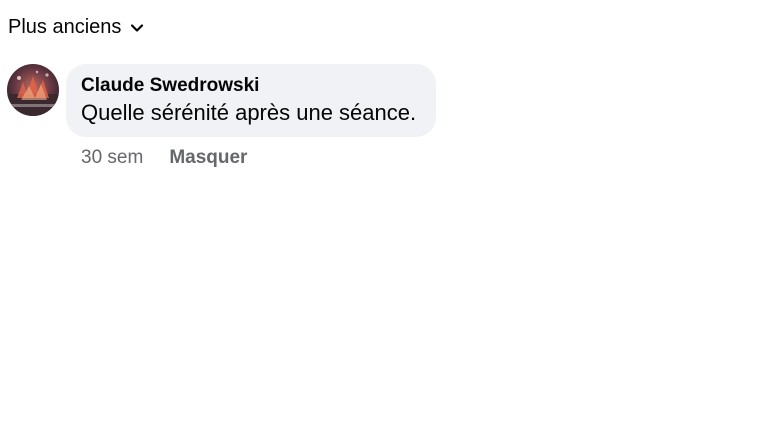 This screenshot has width=782, height=440. What do you see at coordinates (33, 90) in the screenshot?
I see `avatar` at bounding box center [33, 90].